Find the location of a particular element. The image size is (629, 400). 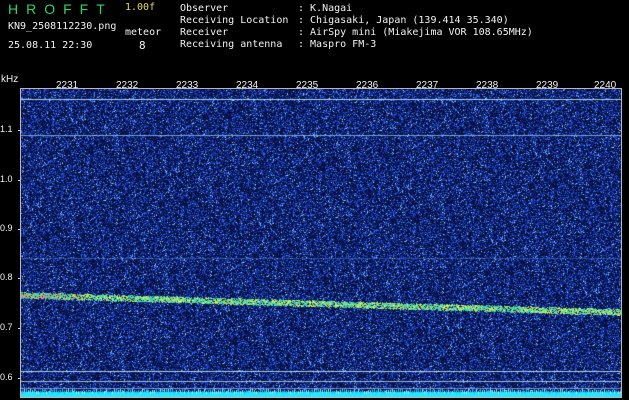

receiver-label: Receiver is located at coordinates (204, 32).